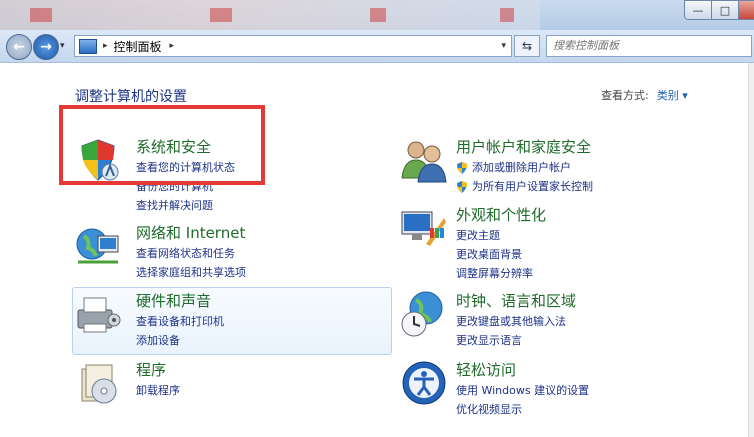 The height and width of the screenshot is (437, 754). I want to click on address-bar: ▸ 控制面板 ▸ ▾, so click(293, 46).